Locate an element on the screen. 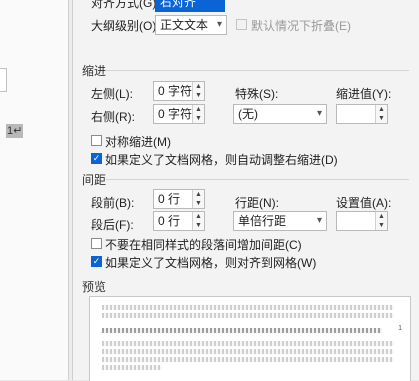 The height and width of the screenshot is (381, 419). collapse-checkbox is located at coordinates (241, 24).